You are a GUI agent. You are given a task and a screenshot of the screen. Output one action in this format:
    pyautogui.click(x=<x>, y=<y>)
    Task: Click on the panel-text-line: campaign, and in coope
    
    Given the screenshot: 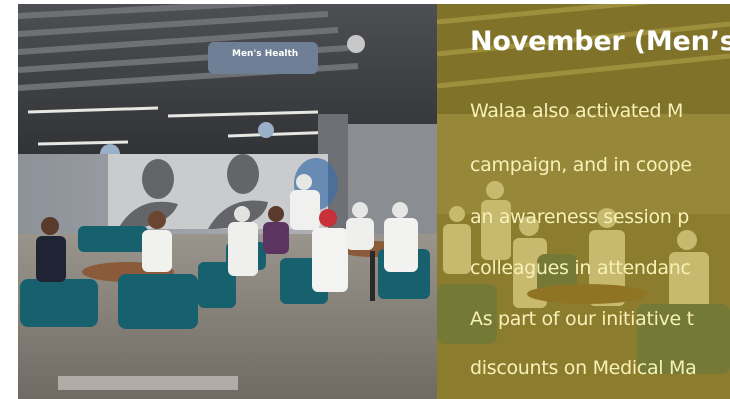 What is the action you would take?
    pyautogui.click(x=581, y=165)
    